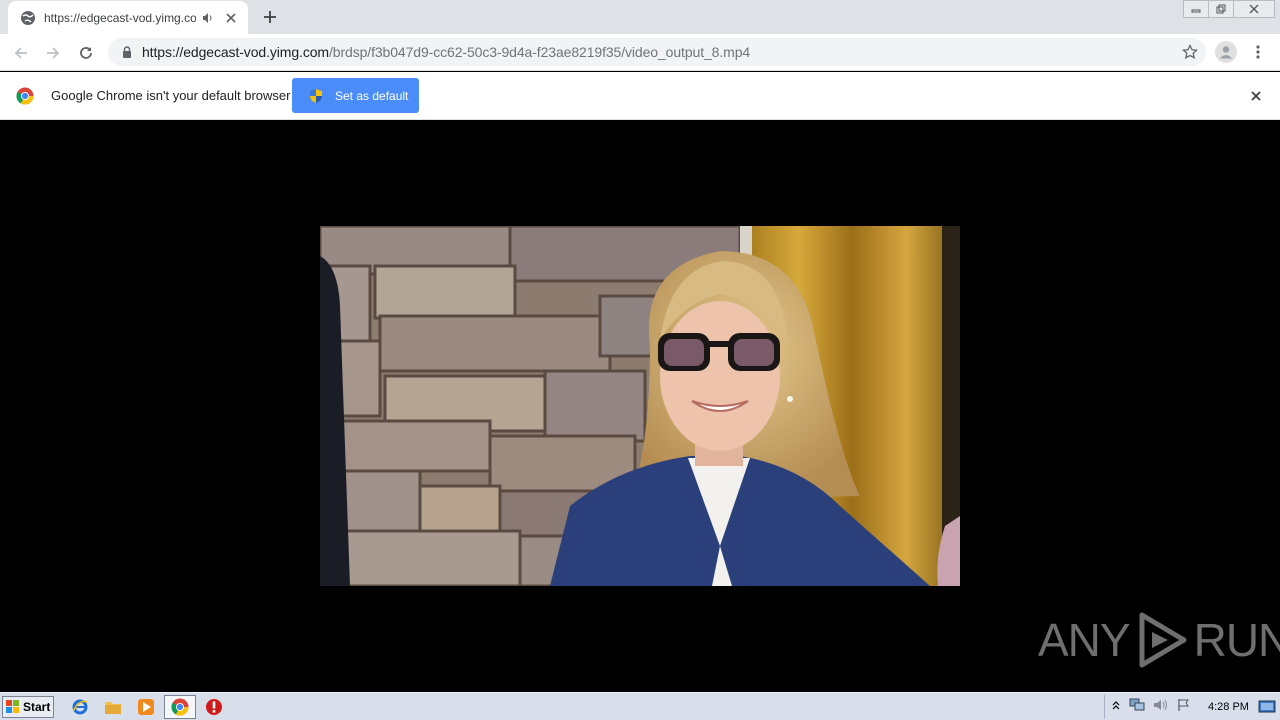 This screenshot has height=720, width=1280. I want to click on file-explorer-icon, so click(113, 707).